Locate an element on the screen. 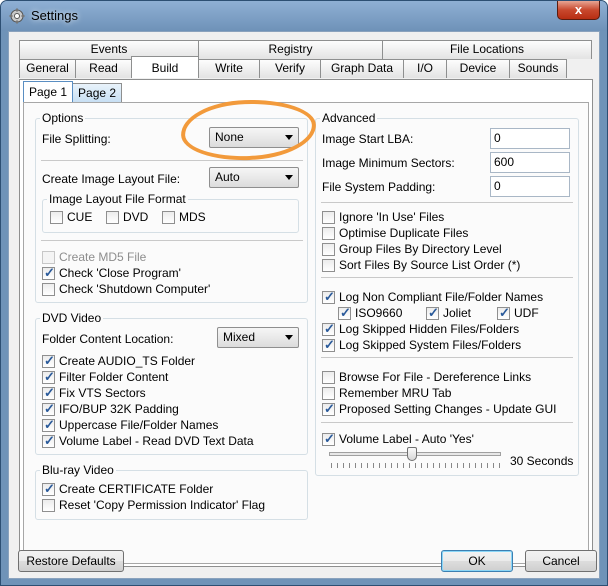 The image size is (608, 586). tab-file-locations: File Locations is located at coordinates (487, 49).